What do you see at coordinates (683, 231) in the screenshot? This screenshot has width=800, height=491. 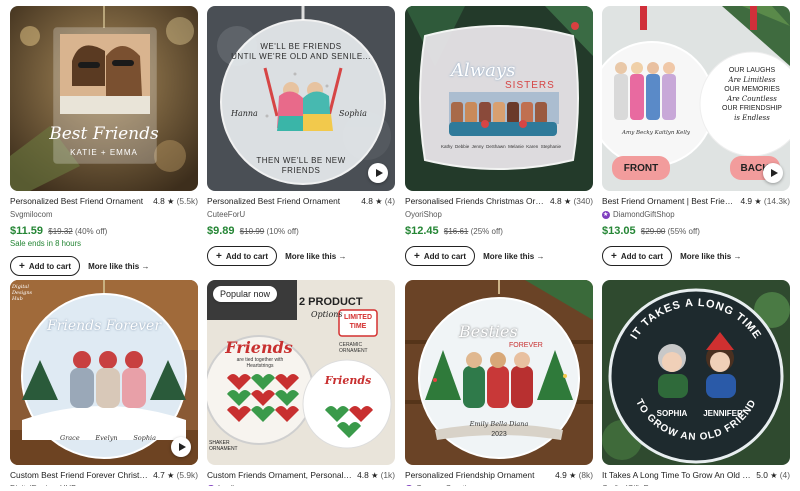 I see `discount: (55% off)` at bounding box center [683, 231].